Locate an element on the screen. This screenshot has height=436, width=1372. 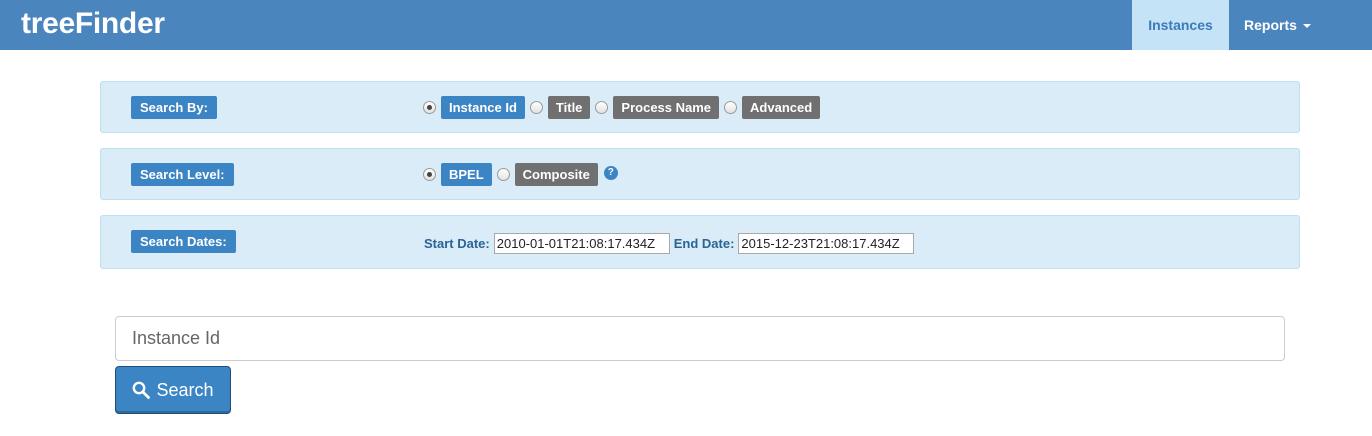
brand-logo: treeFinder is located at coordinates (93, 24).